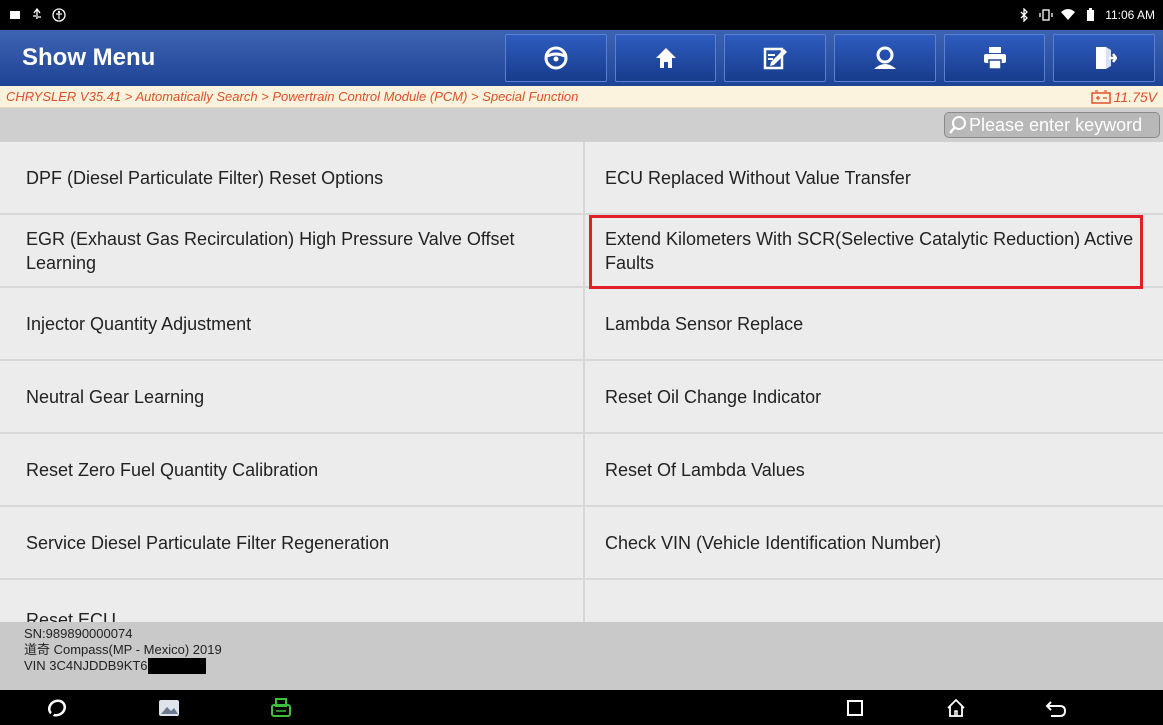 Image resolution: width=1163 pixels, height=725 pixels. I want to click on vehicle-model: 道奇 Compass(MP - Mexico) 2019, so click(123, 649).